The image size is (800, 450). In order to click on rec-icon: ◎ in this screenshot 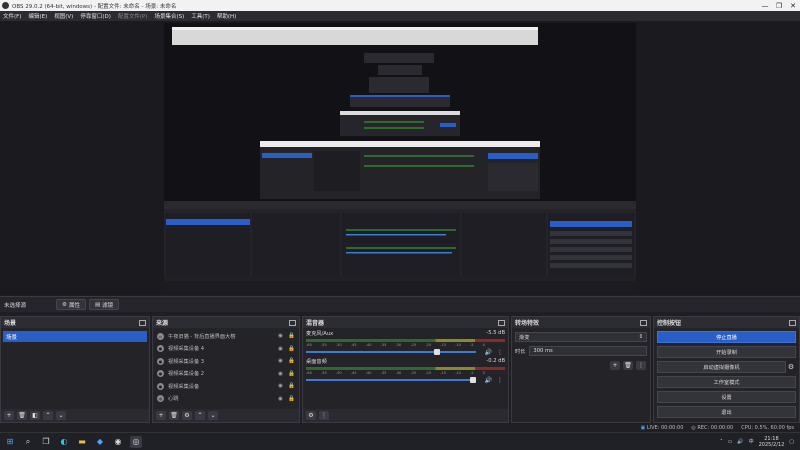, I will do `click(693, 428)`.